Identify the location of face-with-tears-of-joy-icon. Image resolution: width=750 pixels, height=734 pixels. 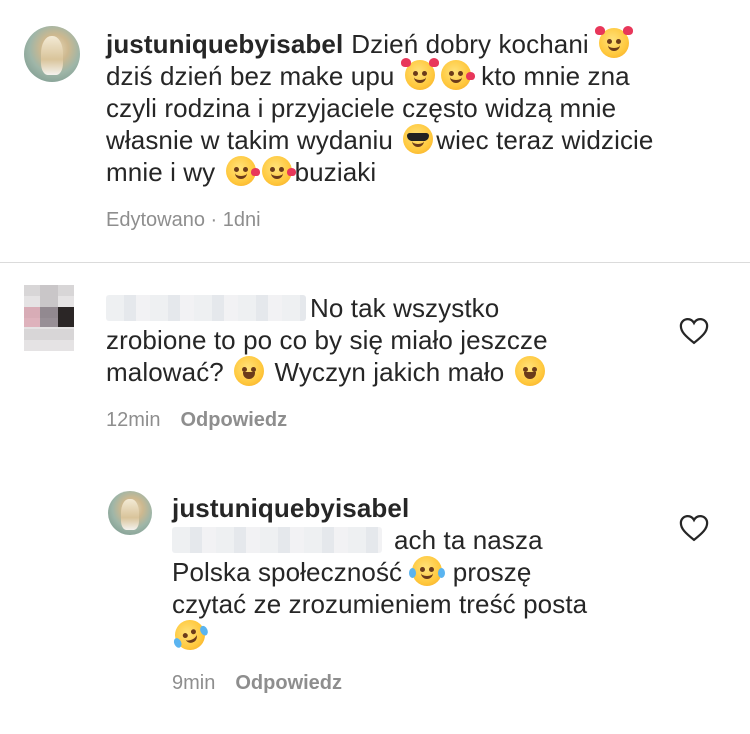
(427, 571).